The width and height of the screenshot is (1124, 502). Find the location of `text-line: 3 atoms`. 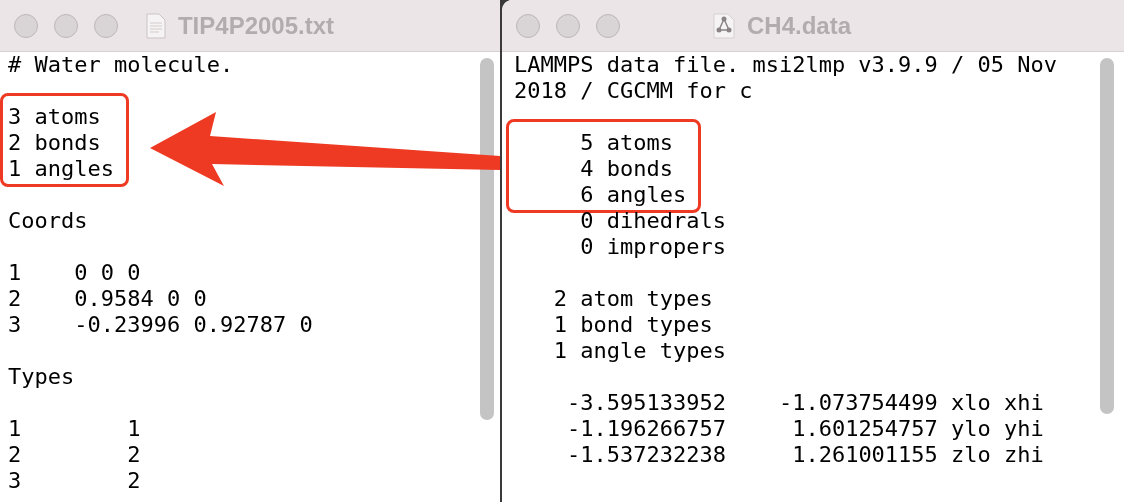

text-line: 3 atoms is located at coordinates (54, 117).